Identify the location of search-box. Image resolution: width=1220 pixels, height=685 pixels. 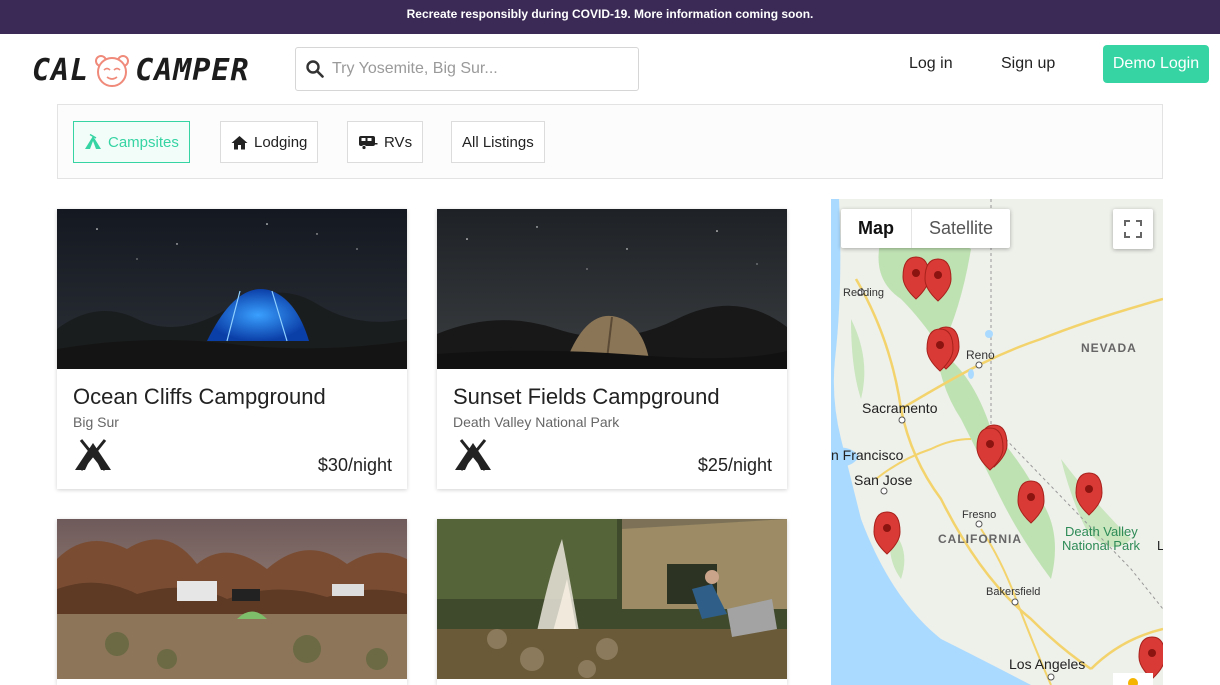
(467, 69).